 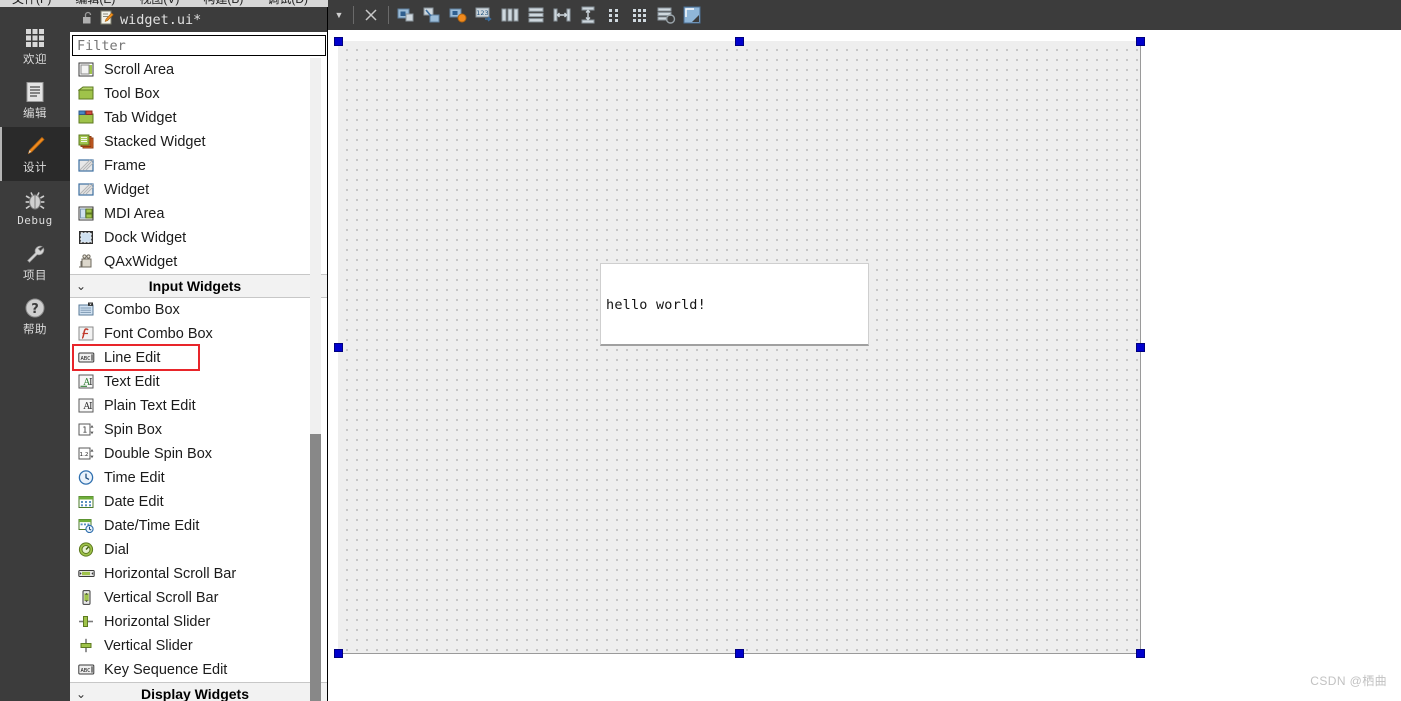 What do you see at coordinates (198, 166) in the screenshot?
I see `widget-item-frame: Frame` at bounding box center [198, 166].